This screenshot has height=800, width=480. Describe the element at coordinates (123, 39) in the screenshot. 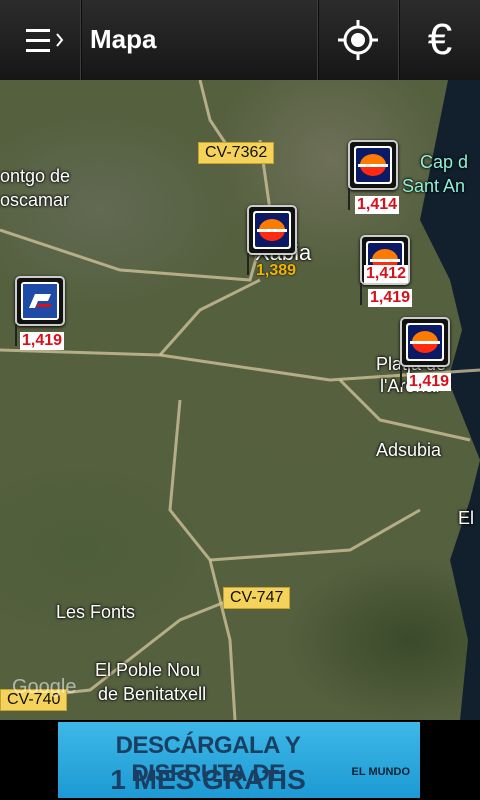

I see `page-title: Mapa` at that location.